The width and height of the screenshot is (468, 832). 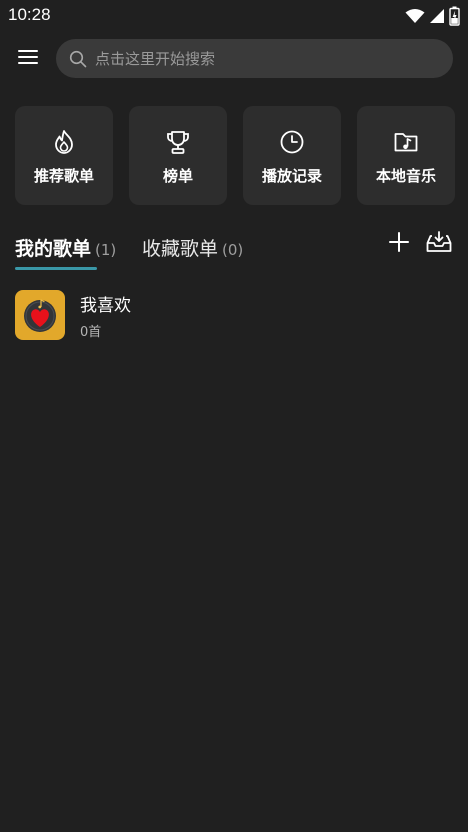 I want to click on inbox-download-icon, so click(x=439, y=244).